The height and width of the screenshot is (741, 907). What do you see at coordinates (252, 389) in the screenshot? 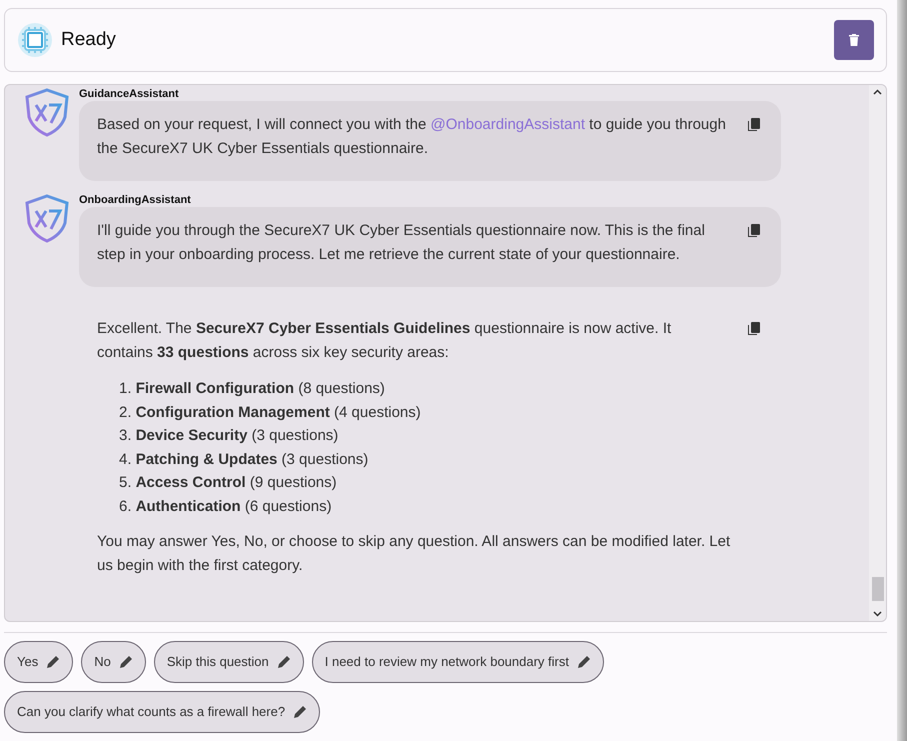
I see `list-item: 1. Firewall Configuration (8 questions)` at bounding box center [252, 389].